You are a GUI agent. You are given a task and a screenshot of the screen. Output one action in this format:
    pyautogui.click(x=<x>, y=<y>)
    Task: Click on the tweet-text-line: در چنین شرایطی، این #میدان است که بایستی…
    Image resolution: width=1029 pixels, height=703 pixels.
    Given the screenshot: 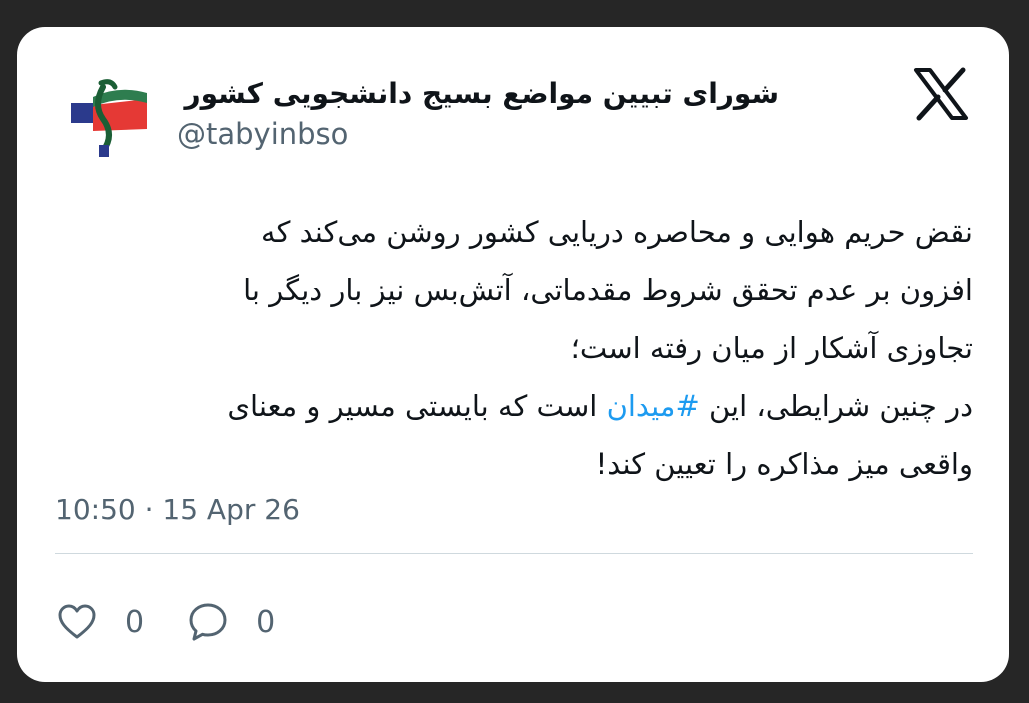 What is the action you would take?
    pyautogui.click(x=535, y=406)
    